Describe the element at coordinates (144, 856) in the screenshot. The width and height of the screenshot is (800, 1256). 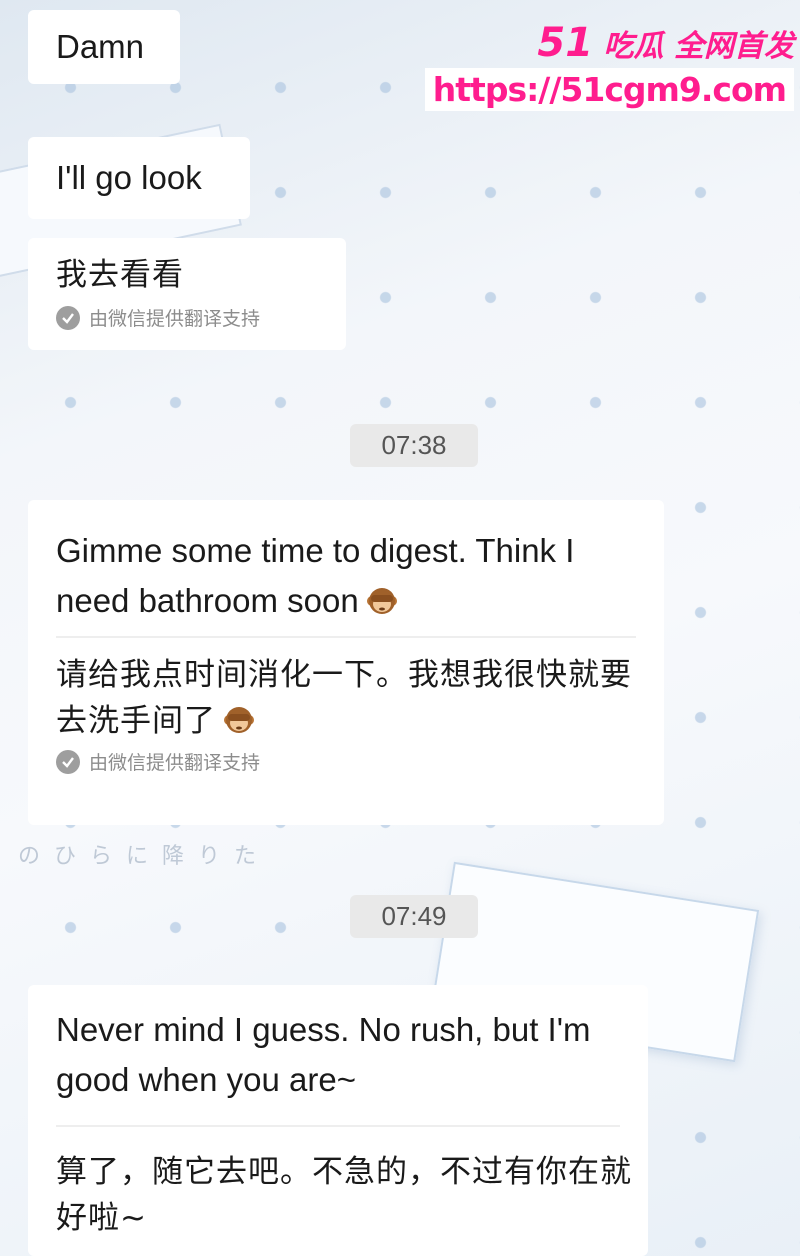
I see `decorative-text: のひらに降りた` at that location.